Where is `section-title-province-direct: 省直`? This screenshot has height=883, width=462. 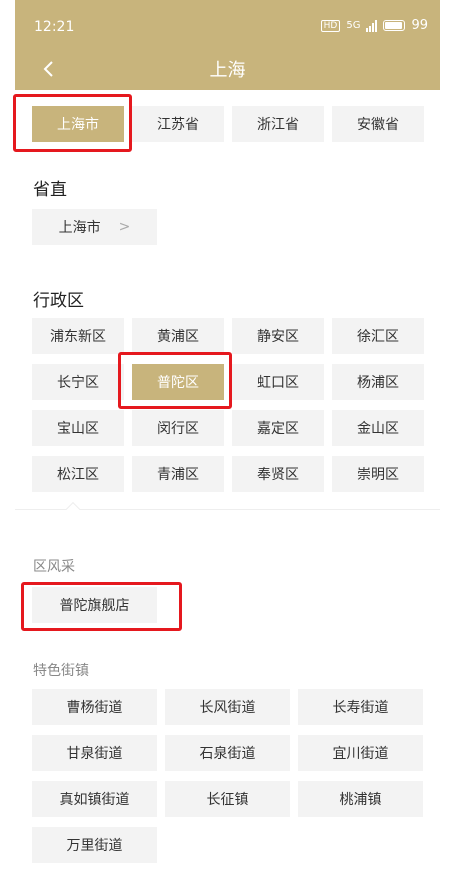 section-title-province-direct: 省直 is located at coordinates (50, 190).